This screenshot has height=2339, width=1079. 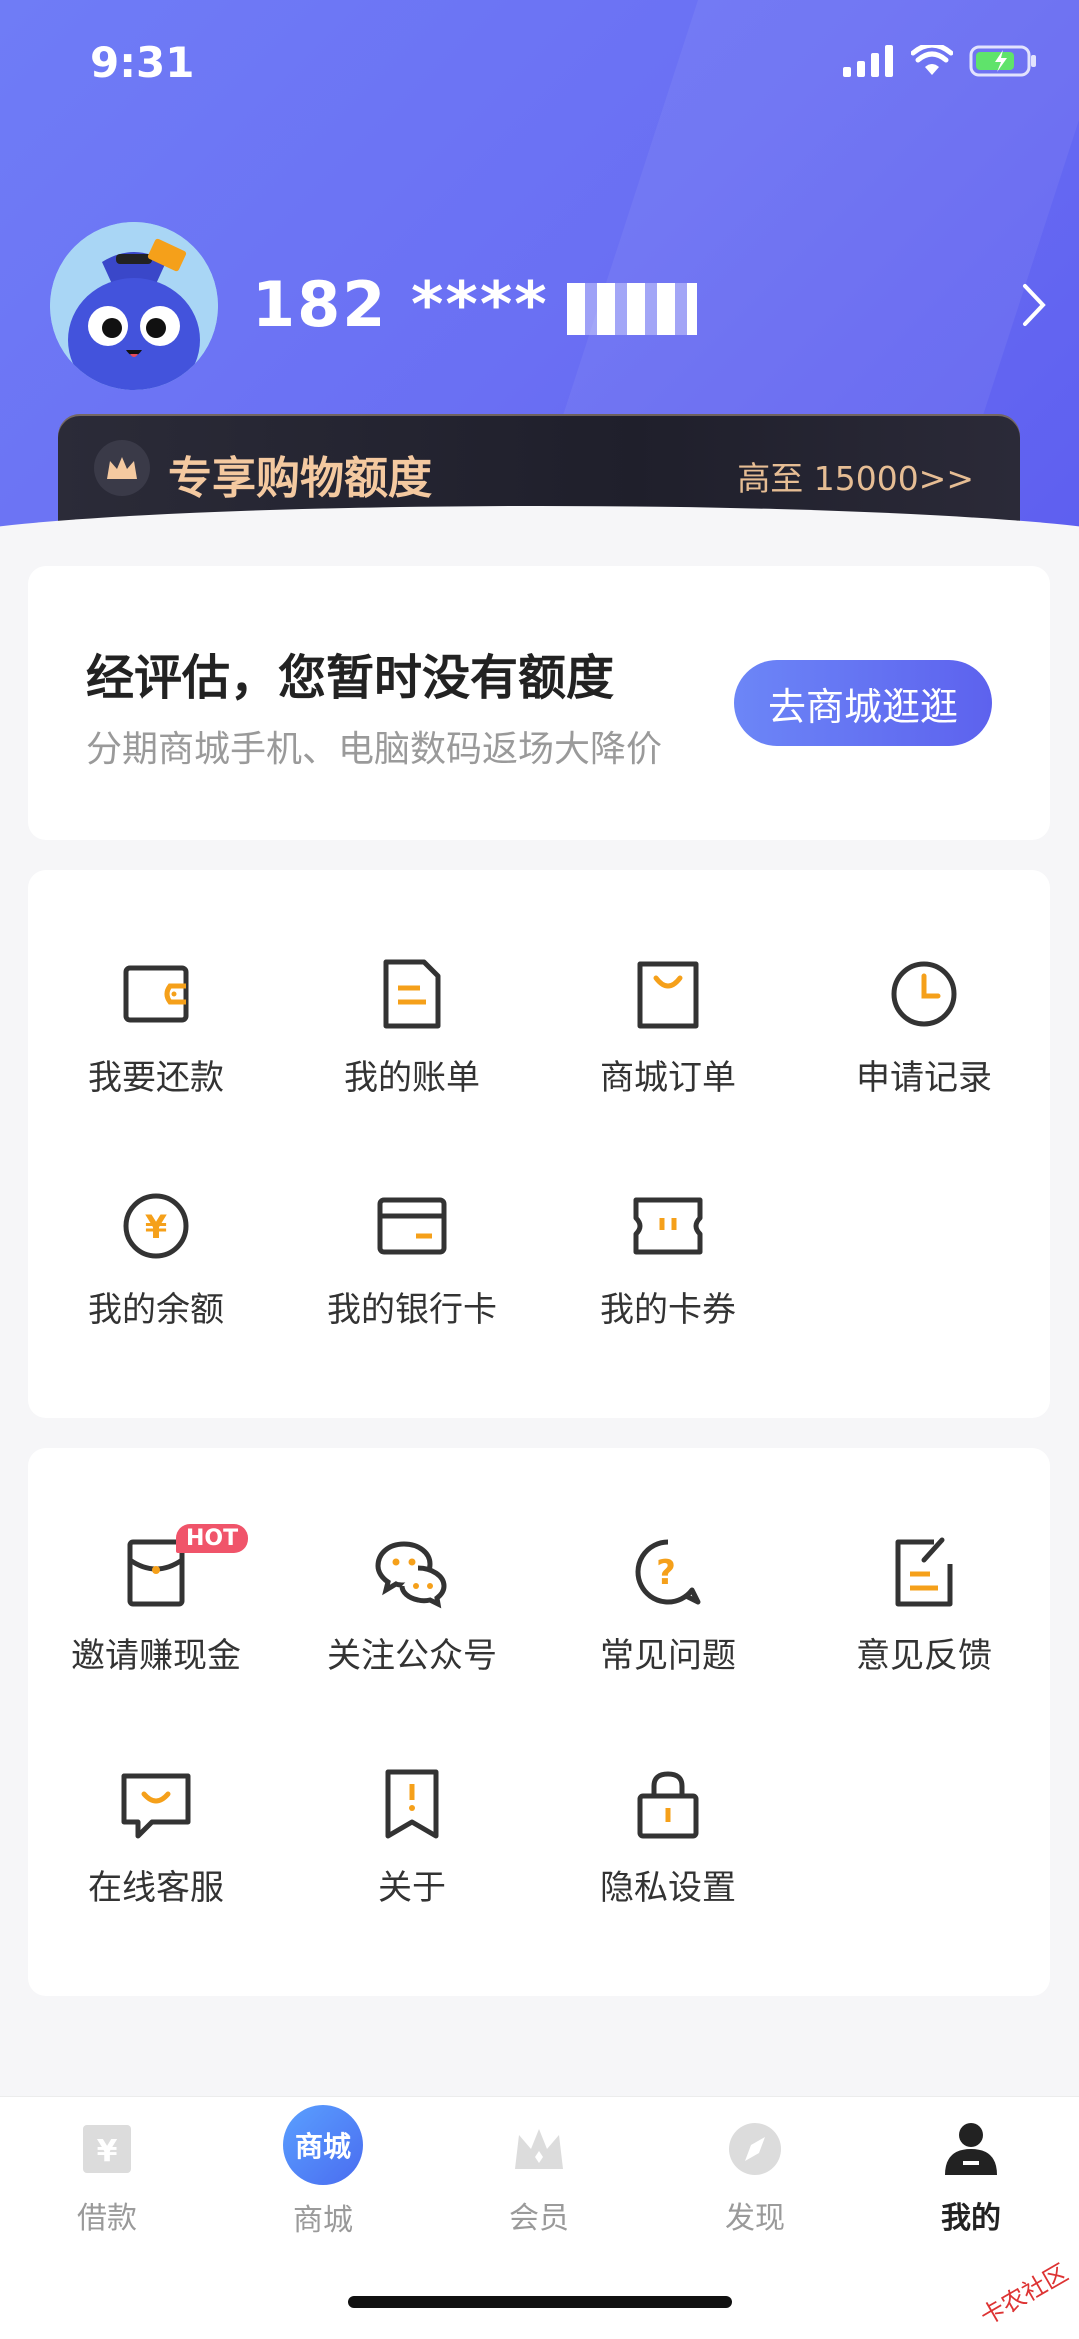 I want to click on mall-icon: 商城, so click(x=323, y=2145).